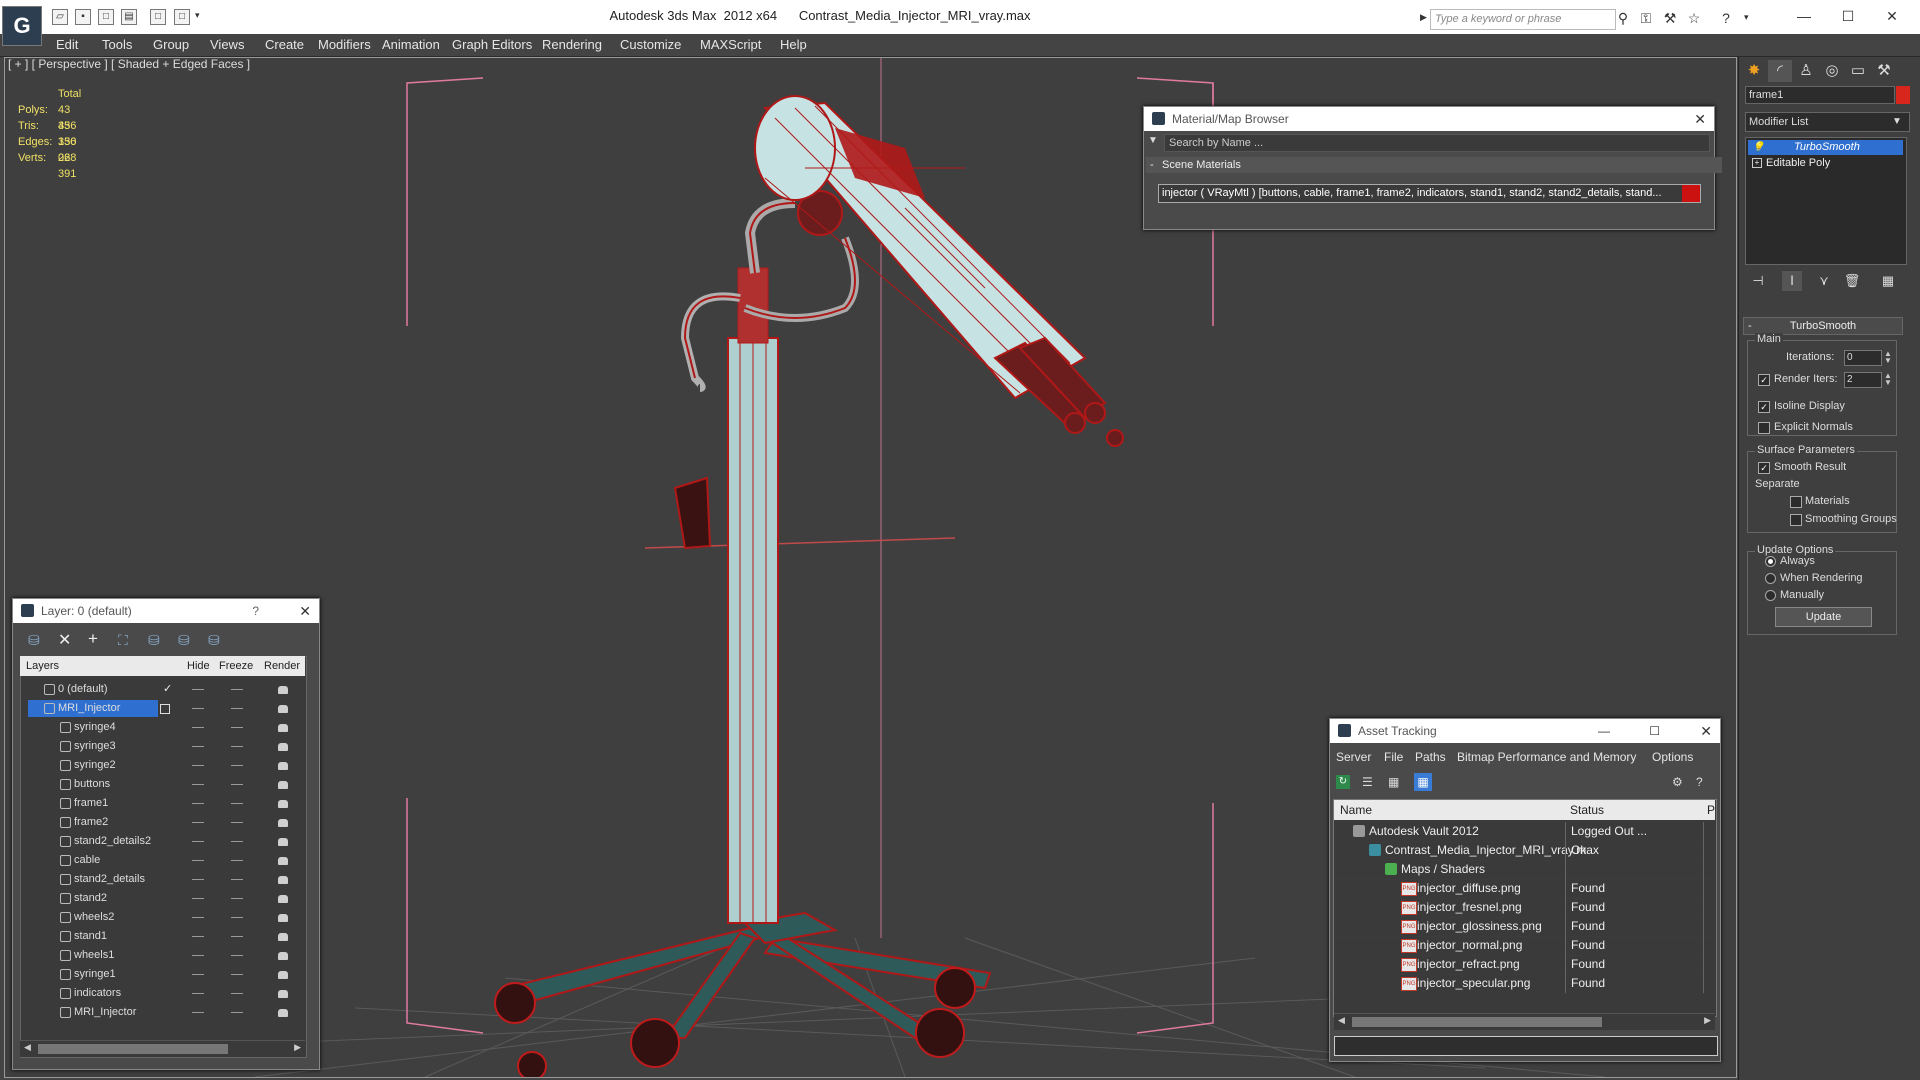 This screenshot has width=1920, height=1080. What do you see at coordinates (1423, 782) in the screenshot?
I see `grid-view-icon: ▦` at bounding box center [1423, 782].